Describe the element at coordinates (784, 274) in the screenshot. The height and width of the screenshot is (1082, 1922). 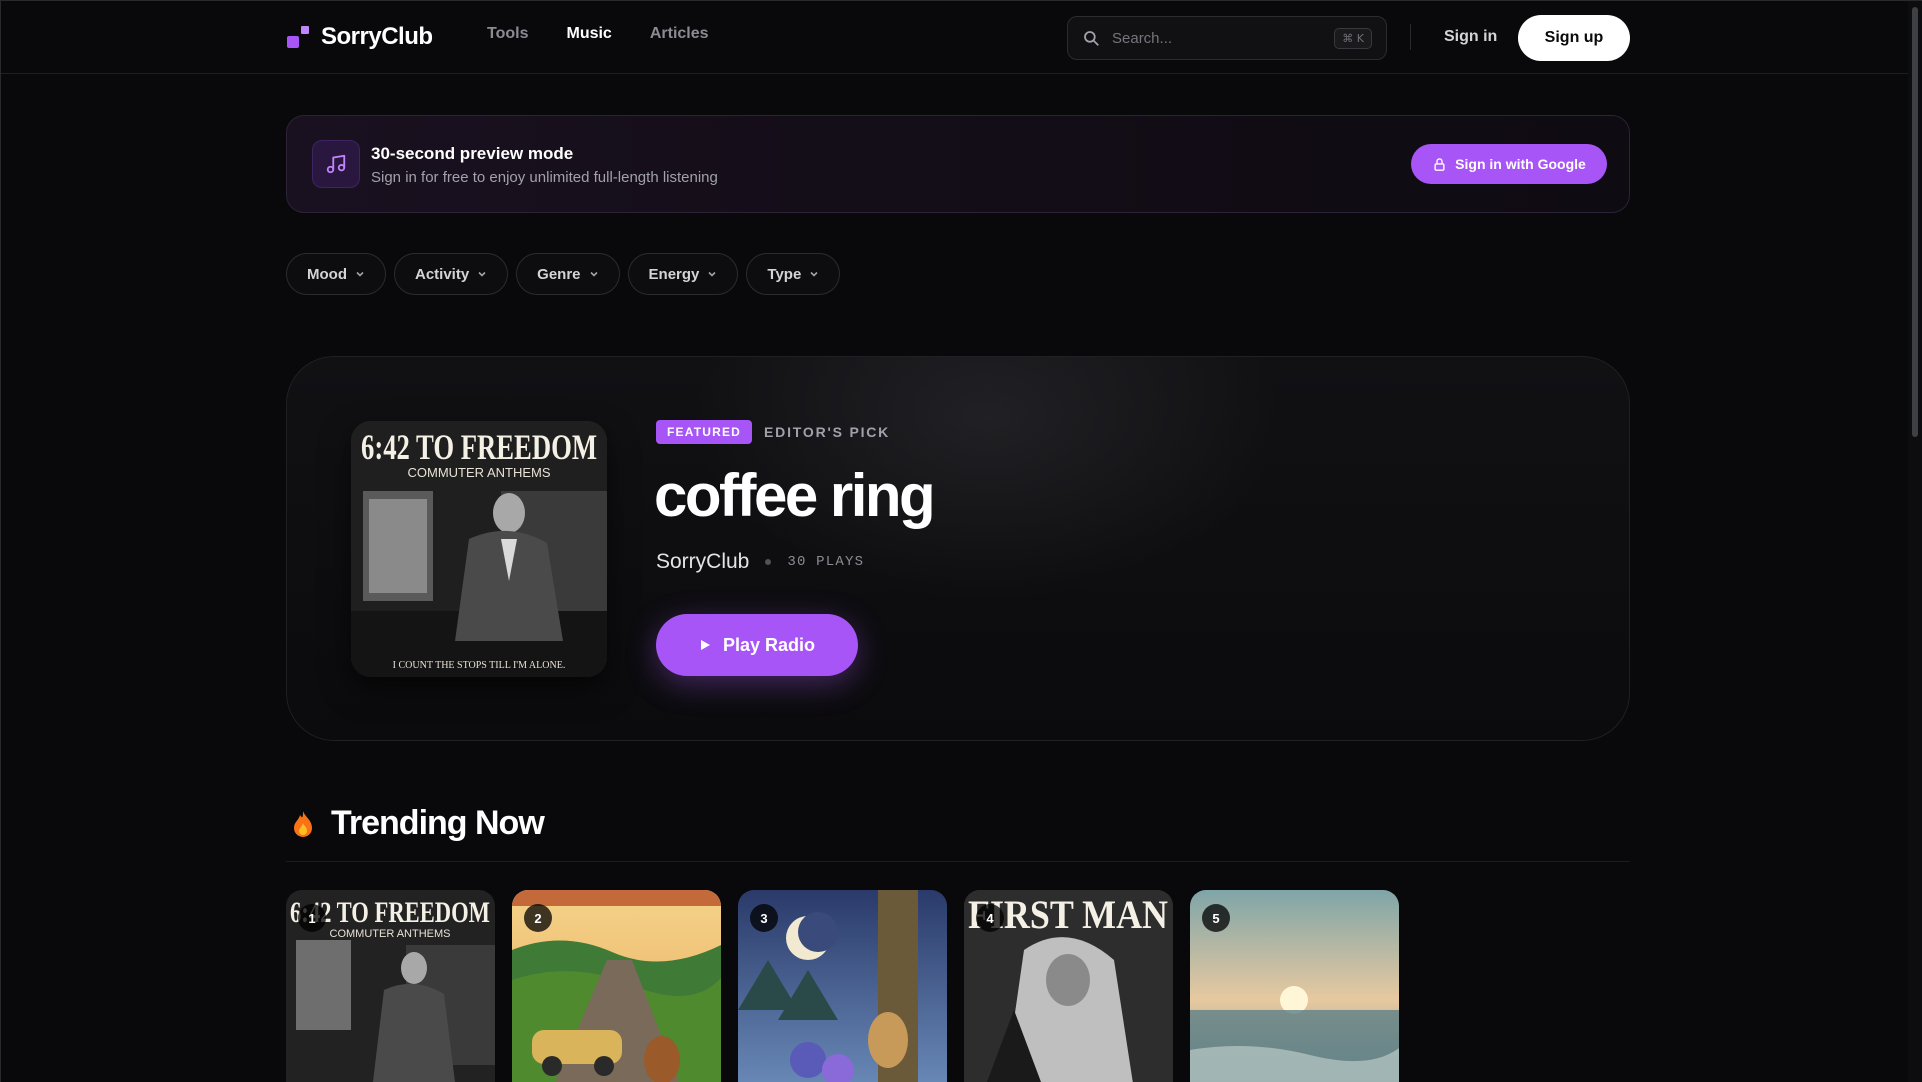
I see `filter-label: Type` at that location.